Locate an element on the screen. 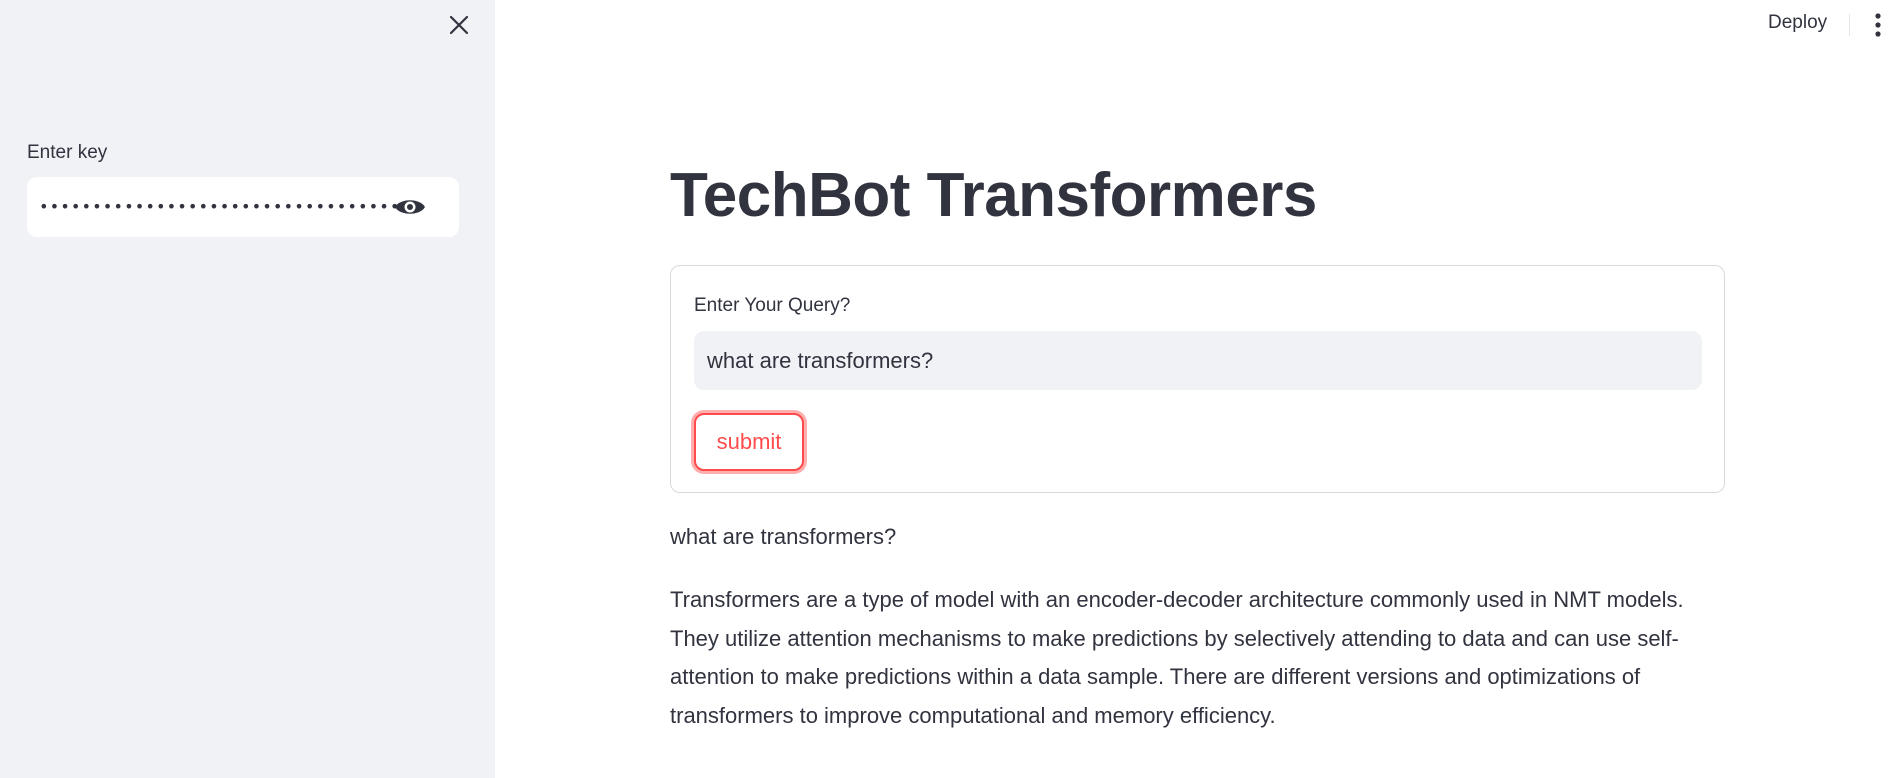 This screenshot has height=778, width=1891. deploy-button: Deploy is located at coordinates (1797, 23).